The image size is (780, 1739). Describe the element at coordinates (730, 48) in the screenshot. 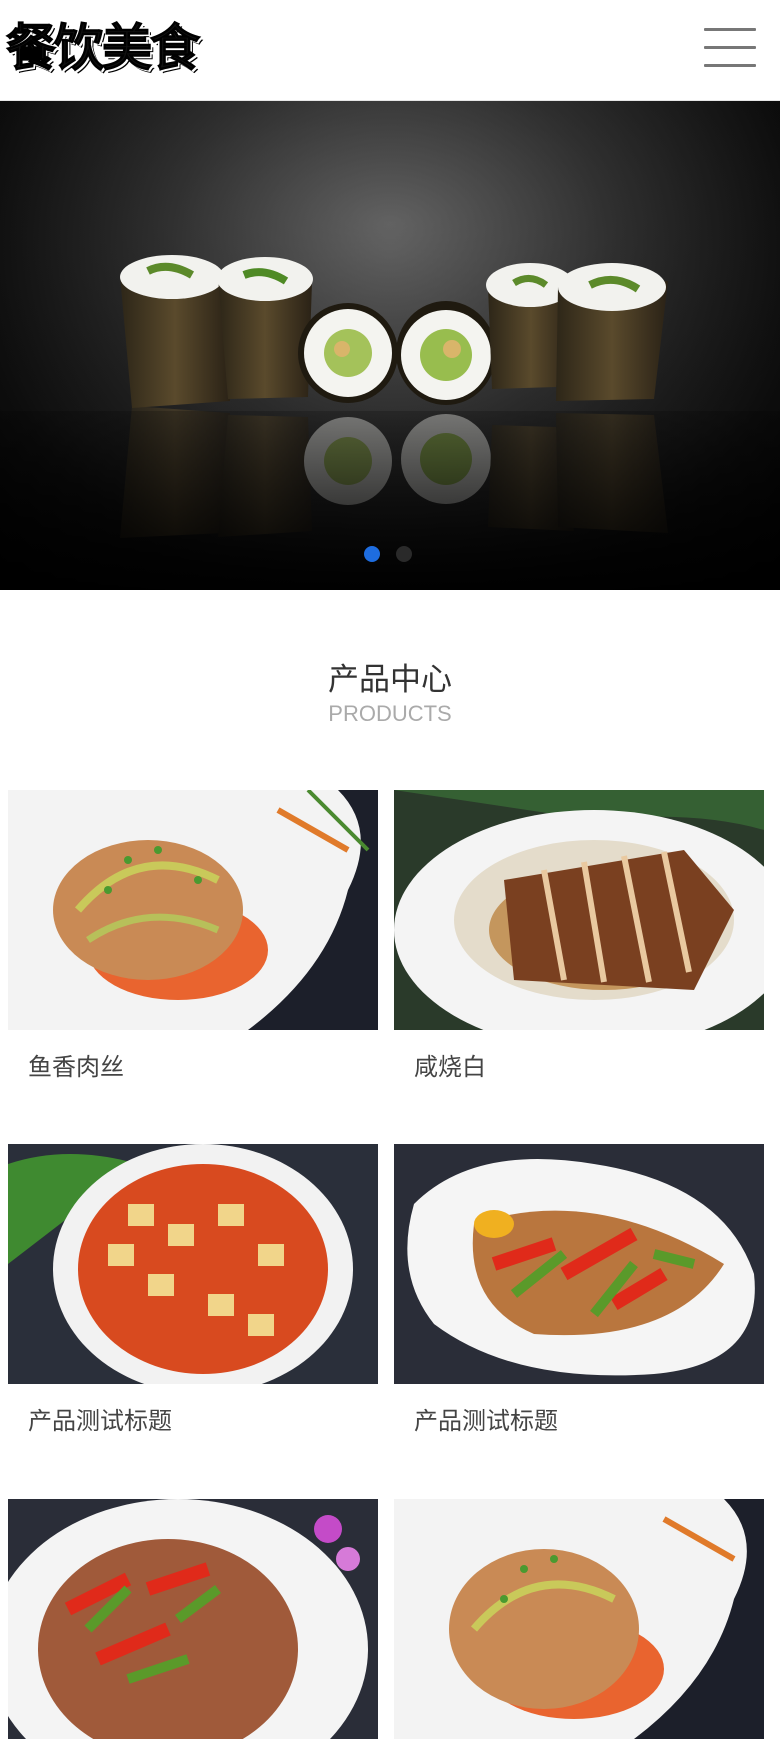

I see `hamburger-menu-icon` at that location.